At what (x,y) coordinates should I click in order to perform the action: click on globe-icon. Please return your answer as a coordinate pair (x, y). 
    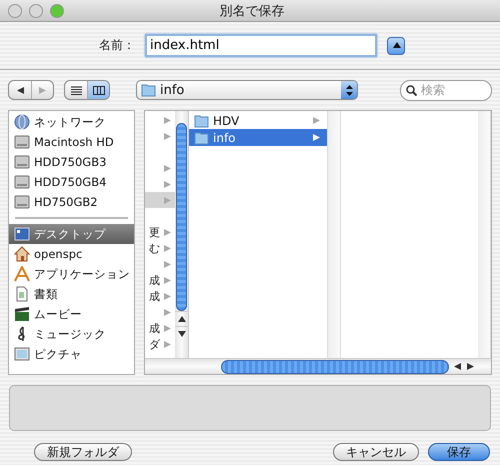
    Looking at the image, I should click on (22, 122).